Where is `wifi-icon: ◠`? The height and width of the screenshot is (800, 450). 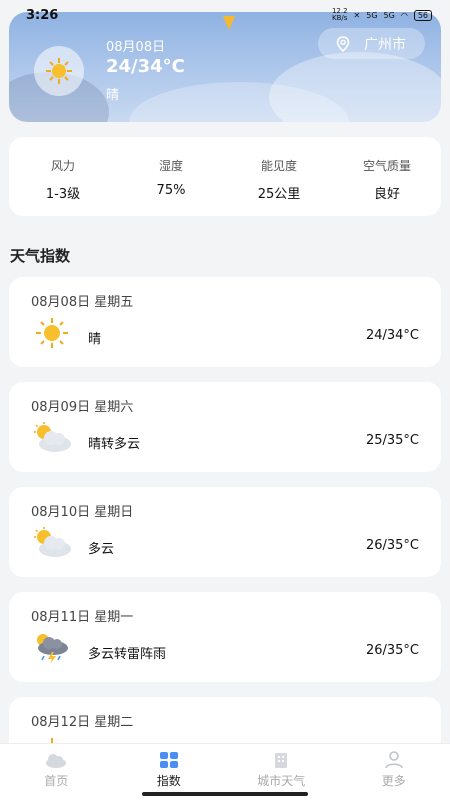
wifi-icon: ◠ is located at coordinates (404, 15).